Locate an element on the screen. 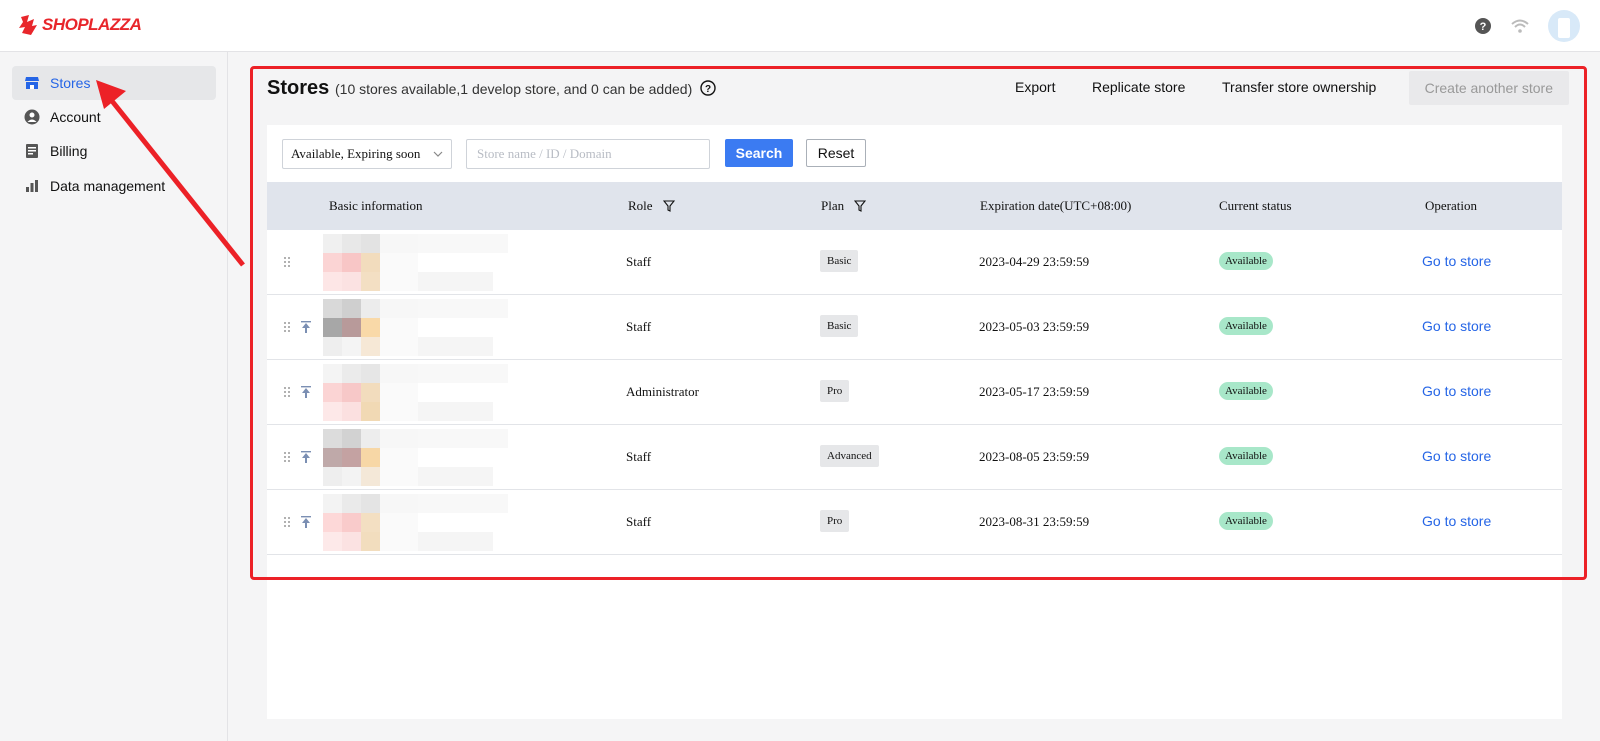 The image size is (1600, 741). column-plan: Plan is located at coordinates (844, 206).